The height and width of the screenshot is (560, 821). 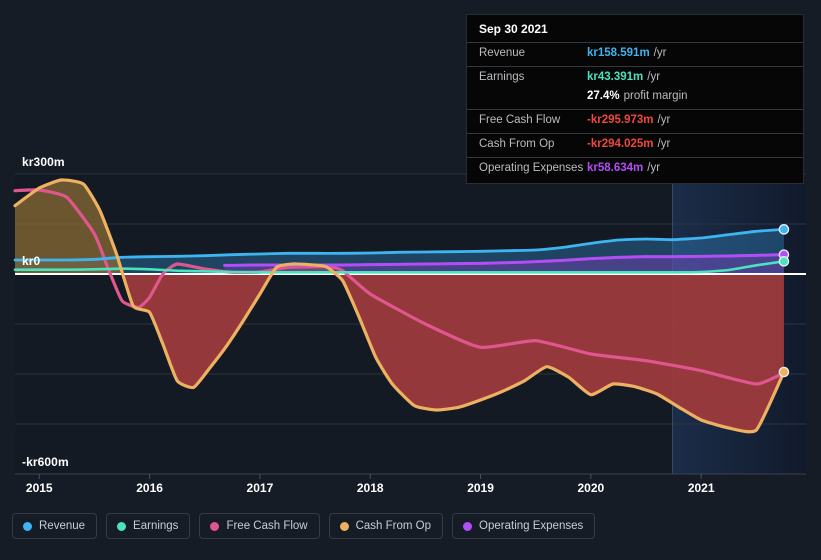 What do you see at coordinates (31, 261) in the screenshot?
I see `y-axis-label-zero: kr0` at bounding box center [31, 261].